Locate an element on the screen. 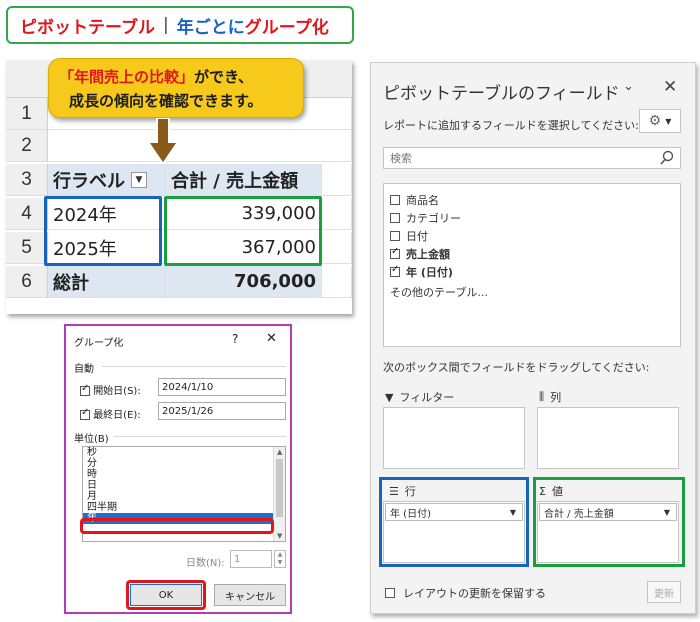 The width and height of the screenshot is (700, 622). days-input: 1 is located at coordinates (251, 559).